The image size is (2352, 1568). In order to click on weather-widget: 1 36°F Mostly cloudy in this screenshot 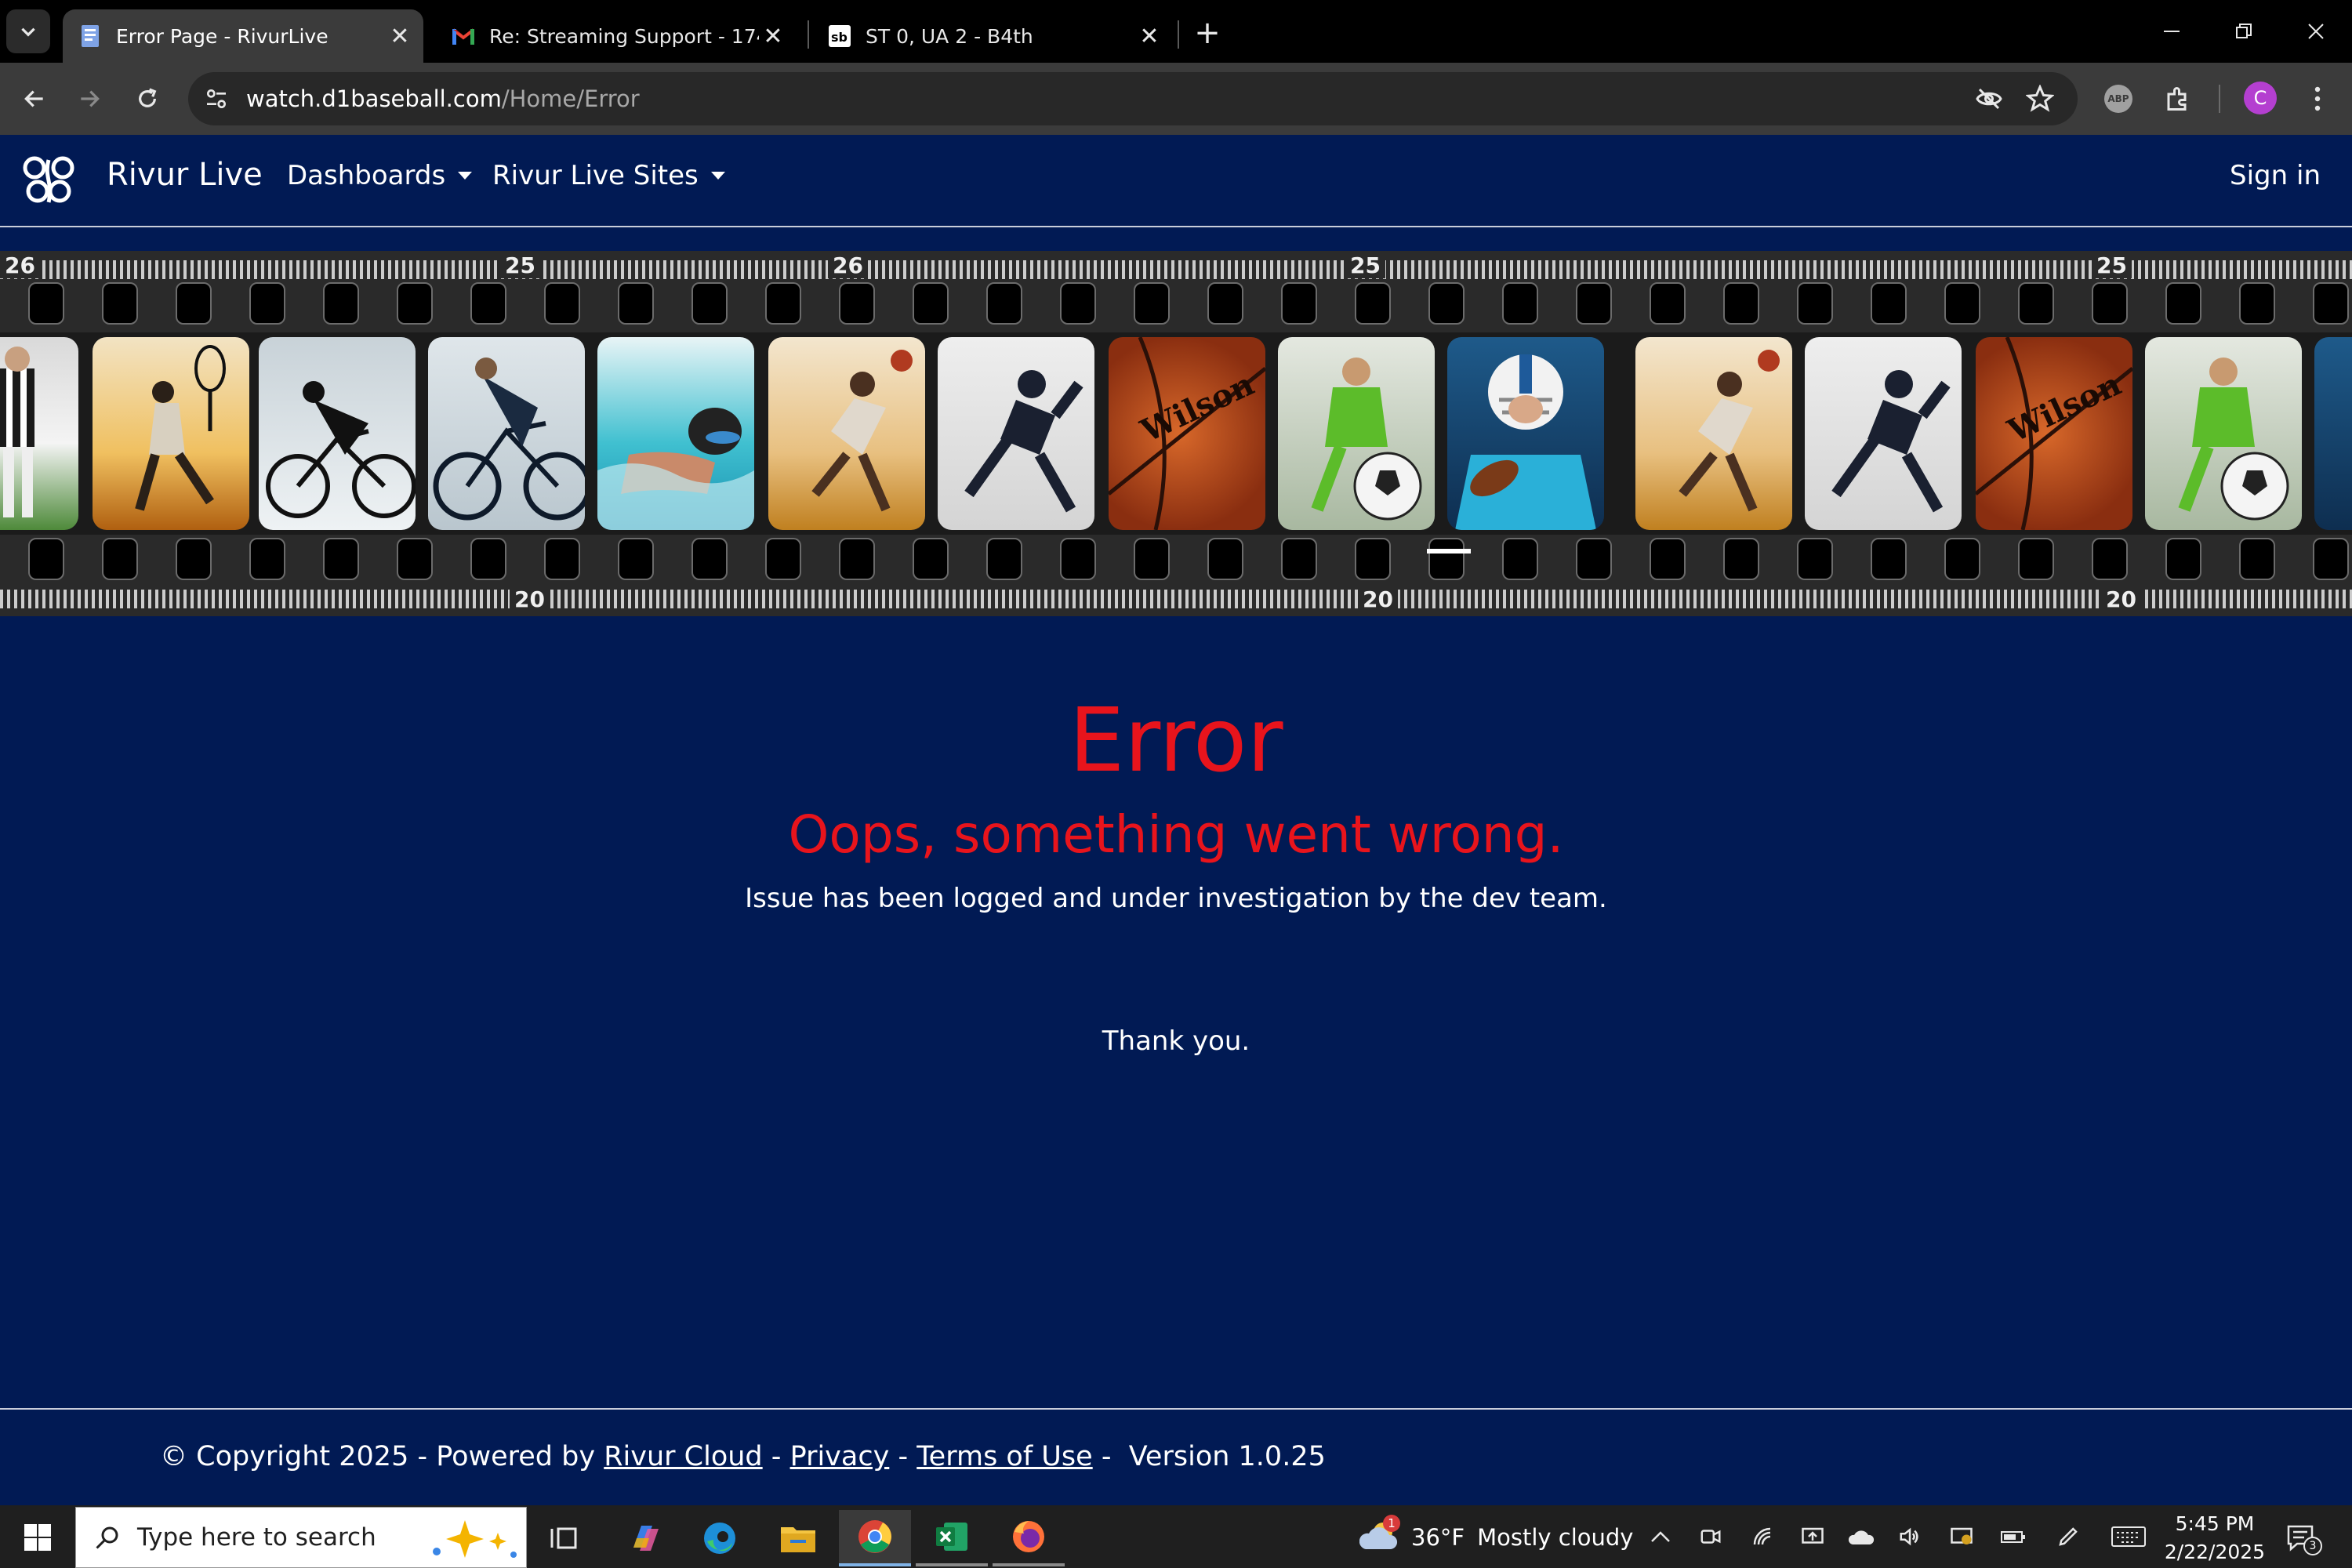, I will do `click(1496, 1535)`.